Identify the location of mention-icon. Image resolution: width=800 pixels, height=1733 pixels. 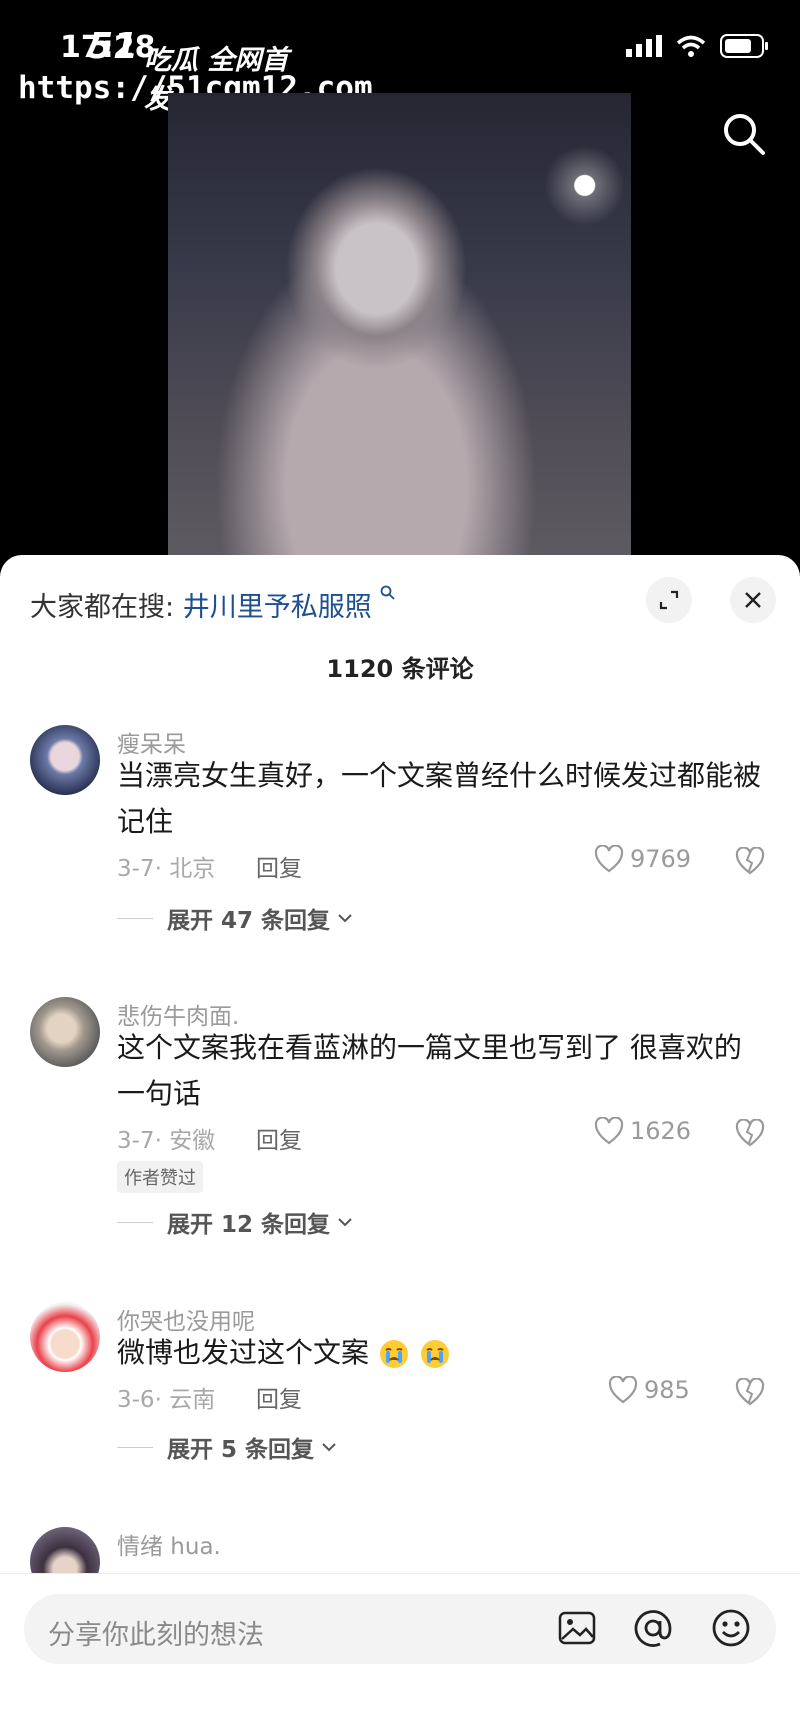
(653, 1628).